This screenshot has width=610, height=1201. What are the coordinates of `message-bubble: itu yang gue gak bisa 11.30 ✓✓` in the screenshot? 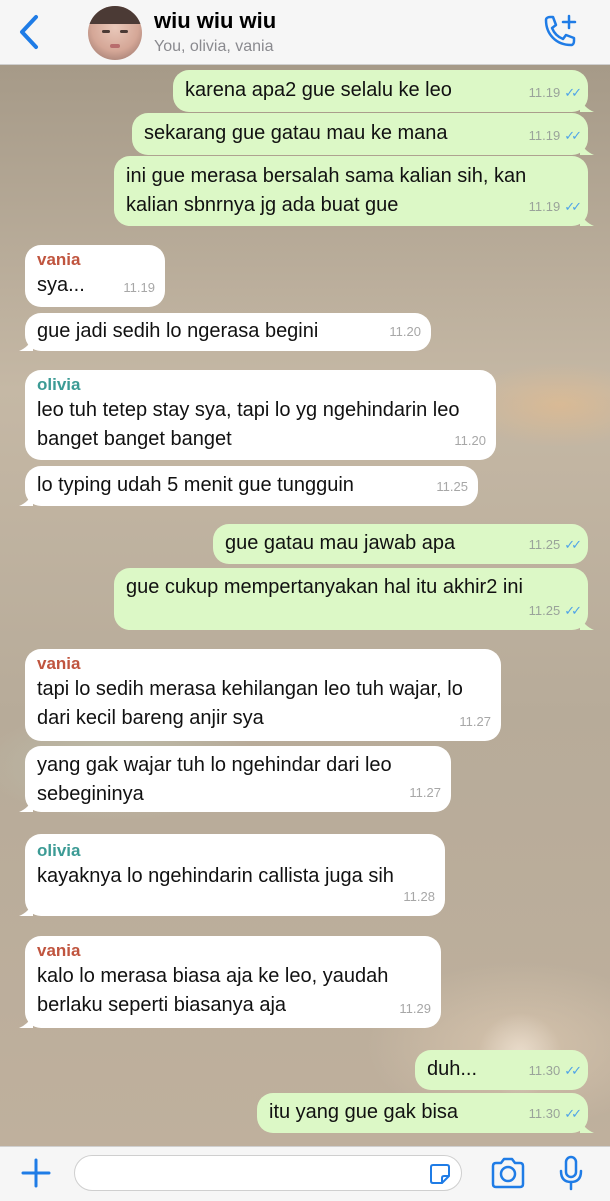 It's located at (425, 1113).